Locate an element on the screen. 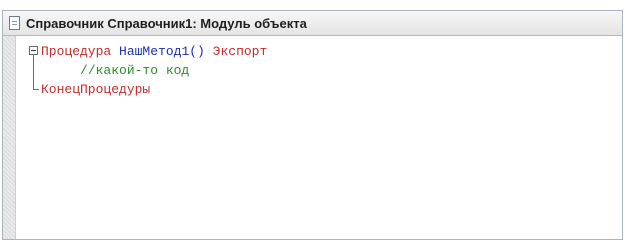  collapse-icon is located at coordinates (33, 50).